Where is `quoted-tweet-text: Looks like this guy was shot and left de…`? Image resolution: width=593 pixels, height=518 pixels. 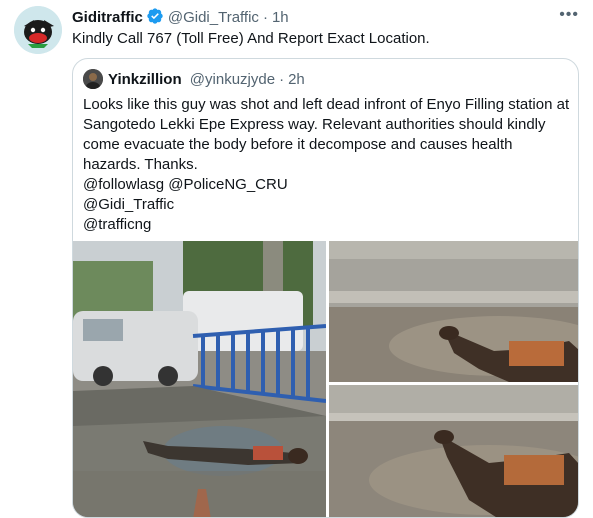 quoted-tweet-text: Looks like this guy was shot and left de… is located at coordinates (326, 134).